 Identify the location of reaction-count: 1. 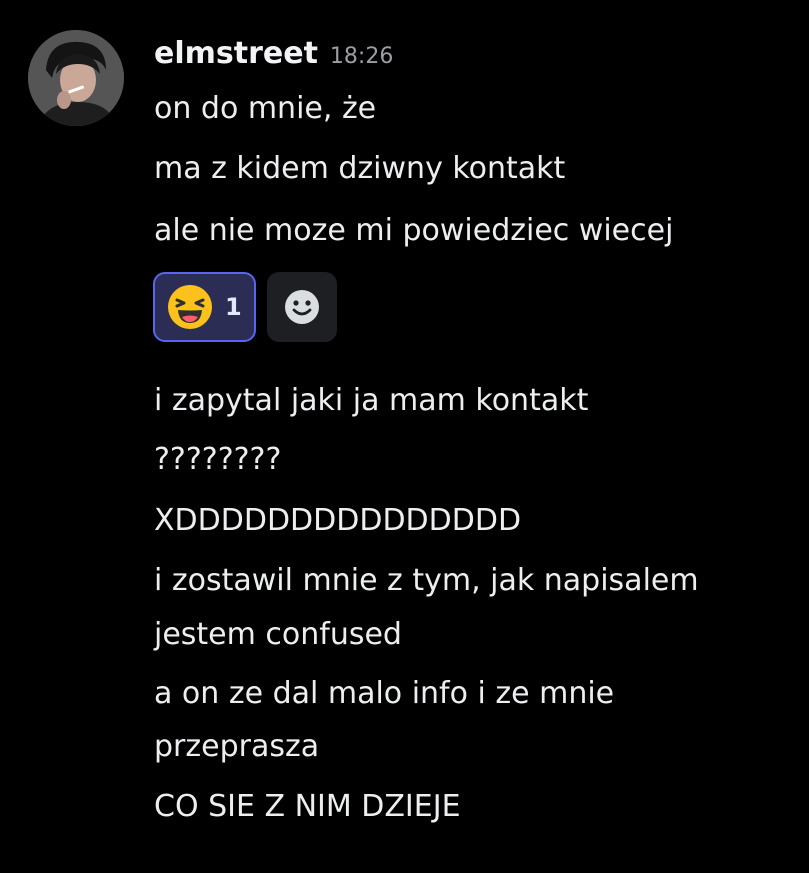
(233, 307).